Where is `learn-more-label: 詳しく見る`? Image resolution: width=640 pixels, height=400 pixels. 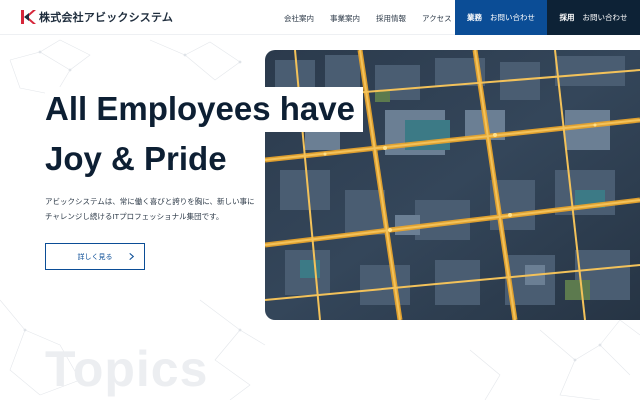
learn-more-label: 詳しく見る is located at coordinates (95, 257).